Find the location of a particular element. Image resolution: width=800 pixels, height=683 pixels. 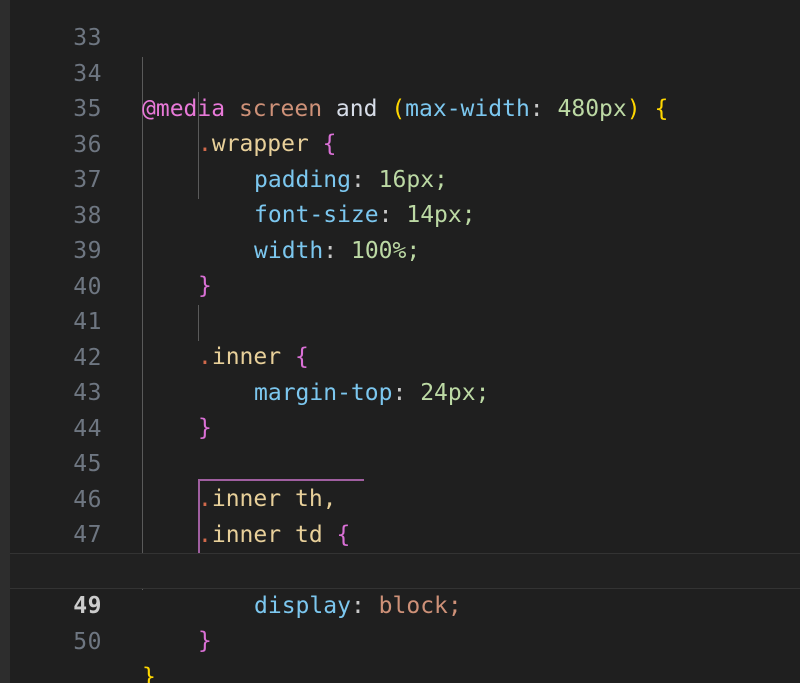

editor-line: 39 } is located at coordinates (405, 249).